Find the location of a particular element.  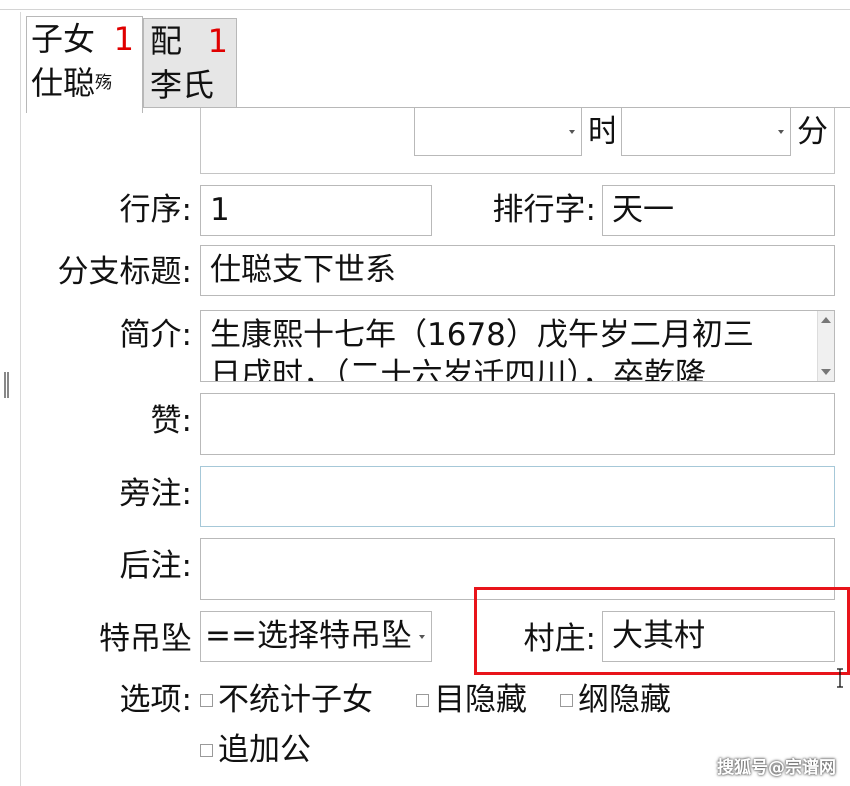

tab-spouse-name: 李氏 is located at coordinates (182, 85).